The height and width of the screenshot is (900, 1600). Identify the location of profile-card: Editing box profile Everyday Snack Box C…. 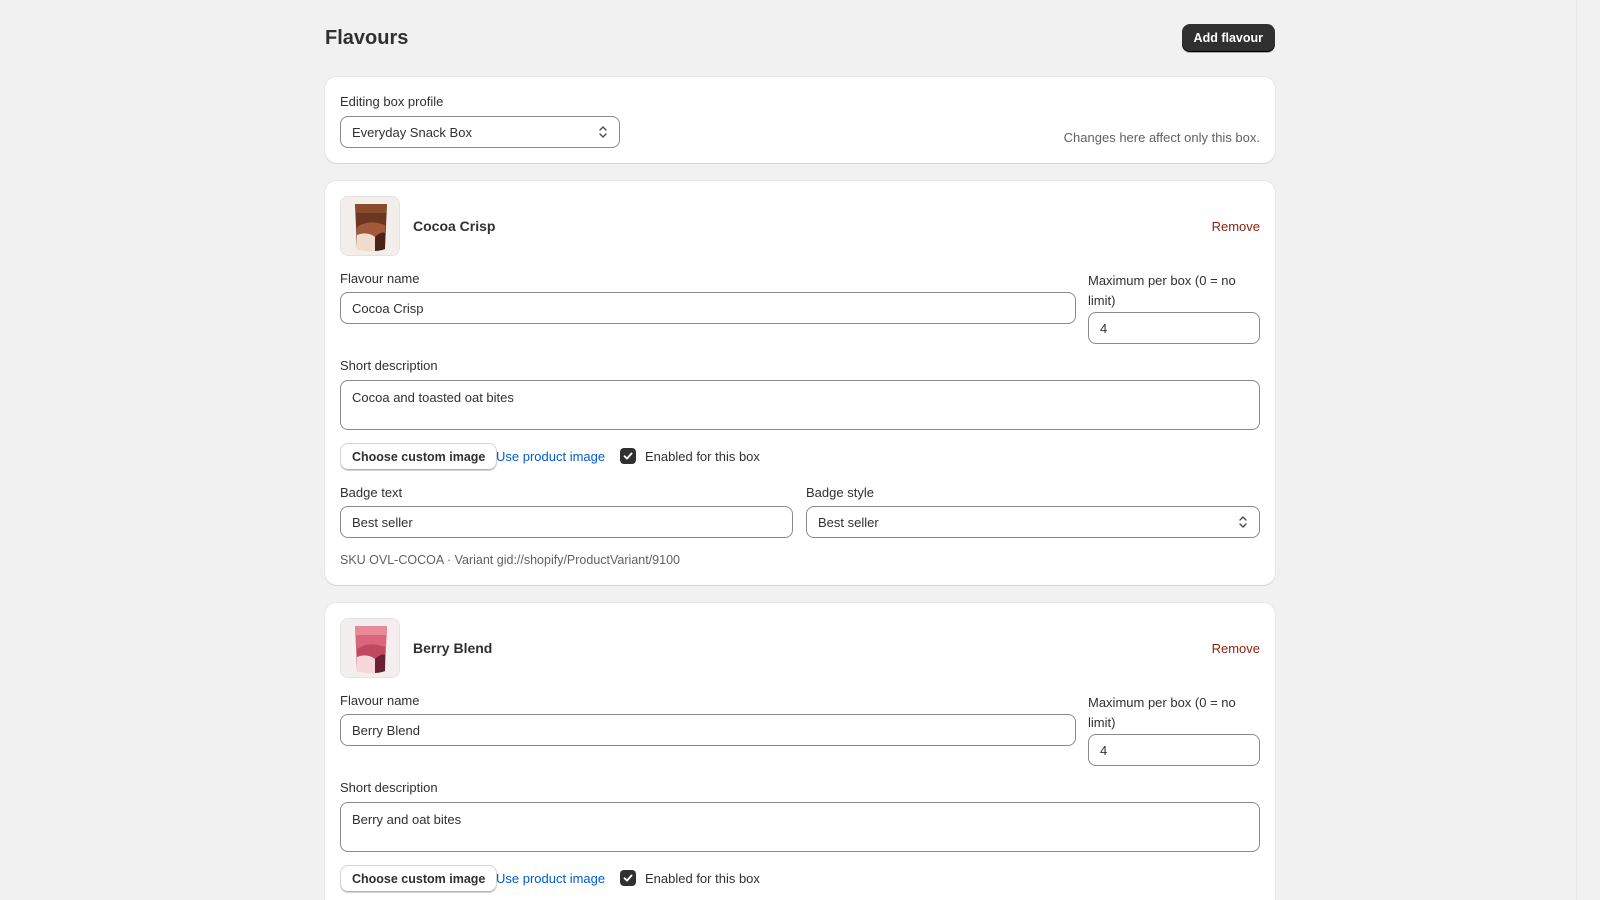
(800, 120).